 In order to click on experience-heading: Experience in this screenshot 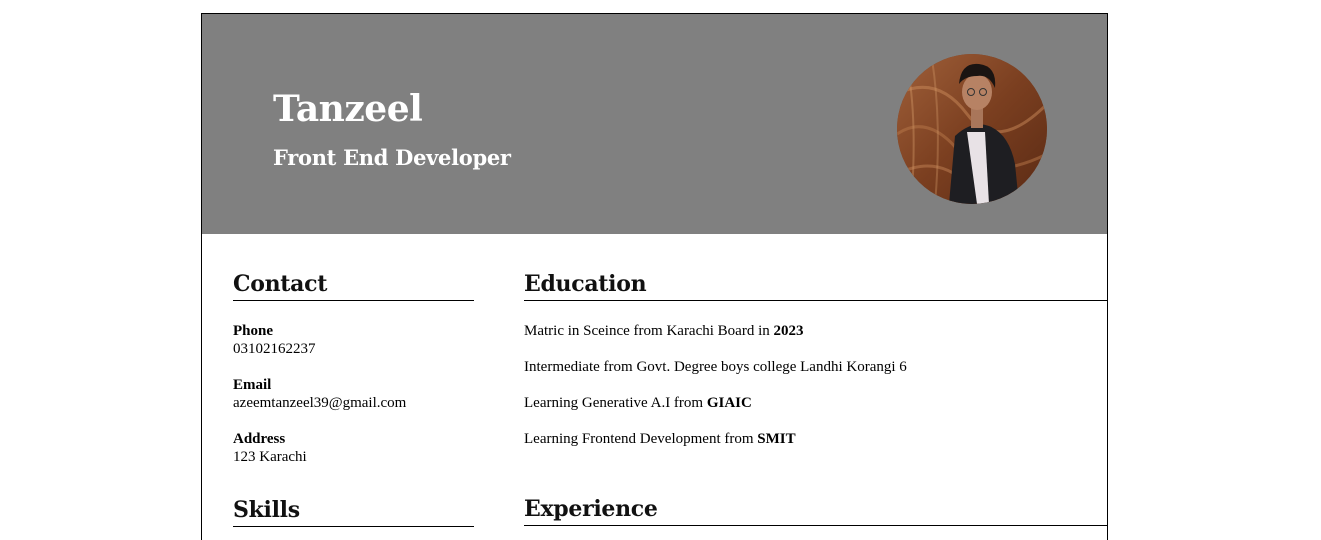, I will do `click(591, 509)`.